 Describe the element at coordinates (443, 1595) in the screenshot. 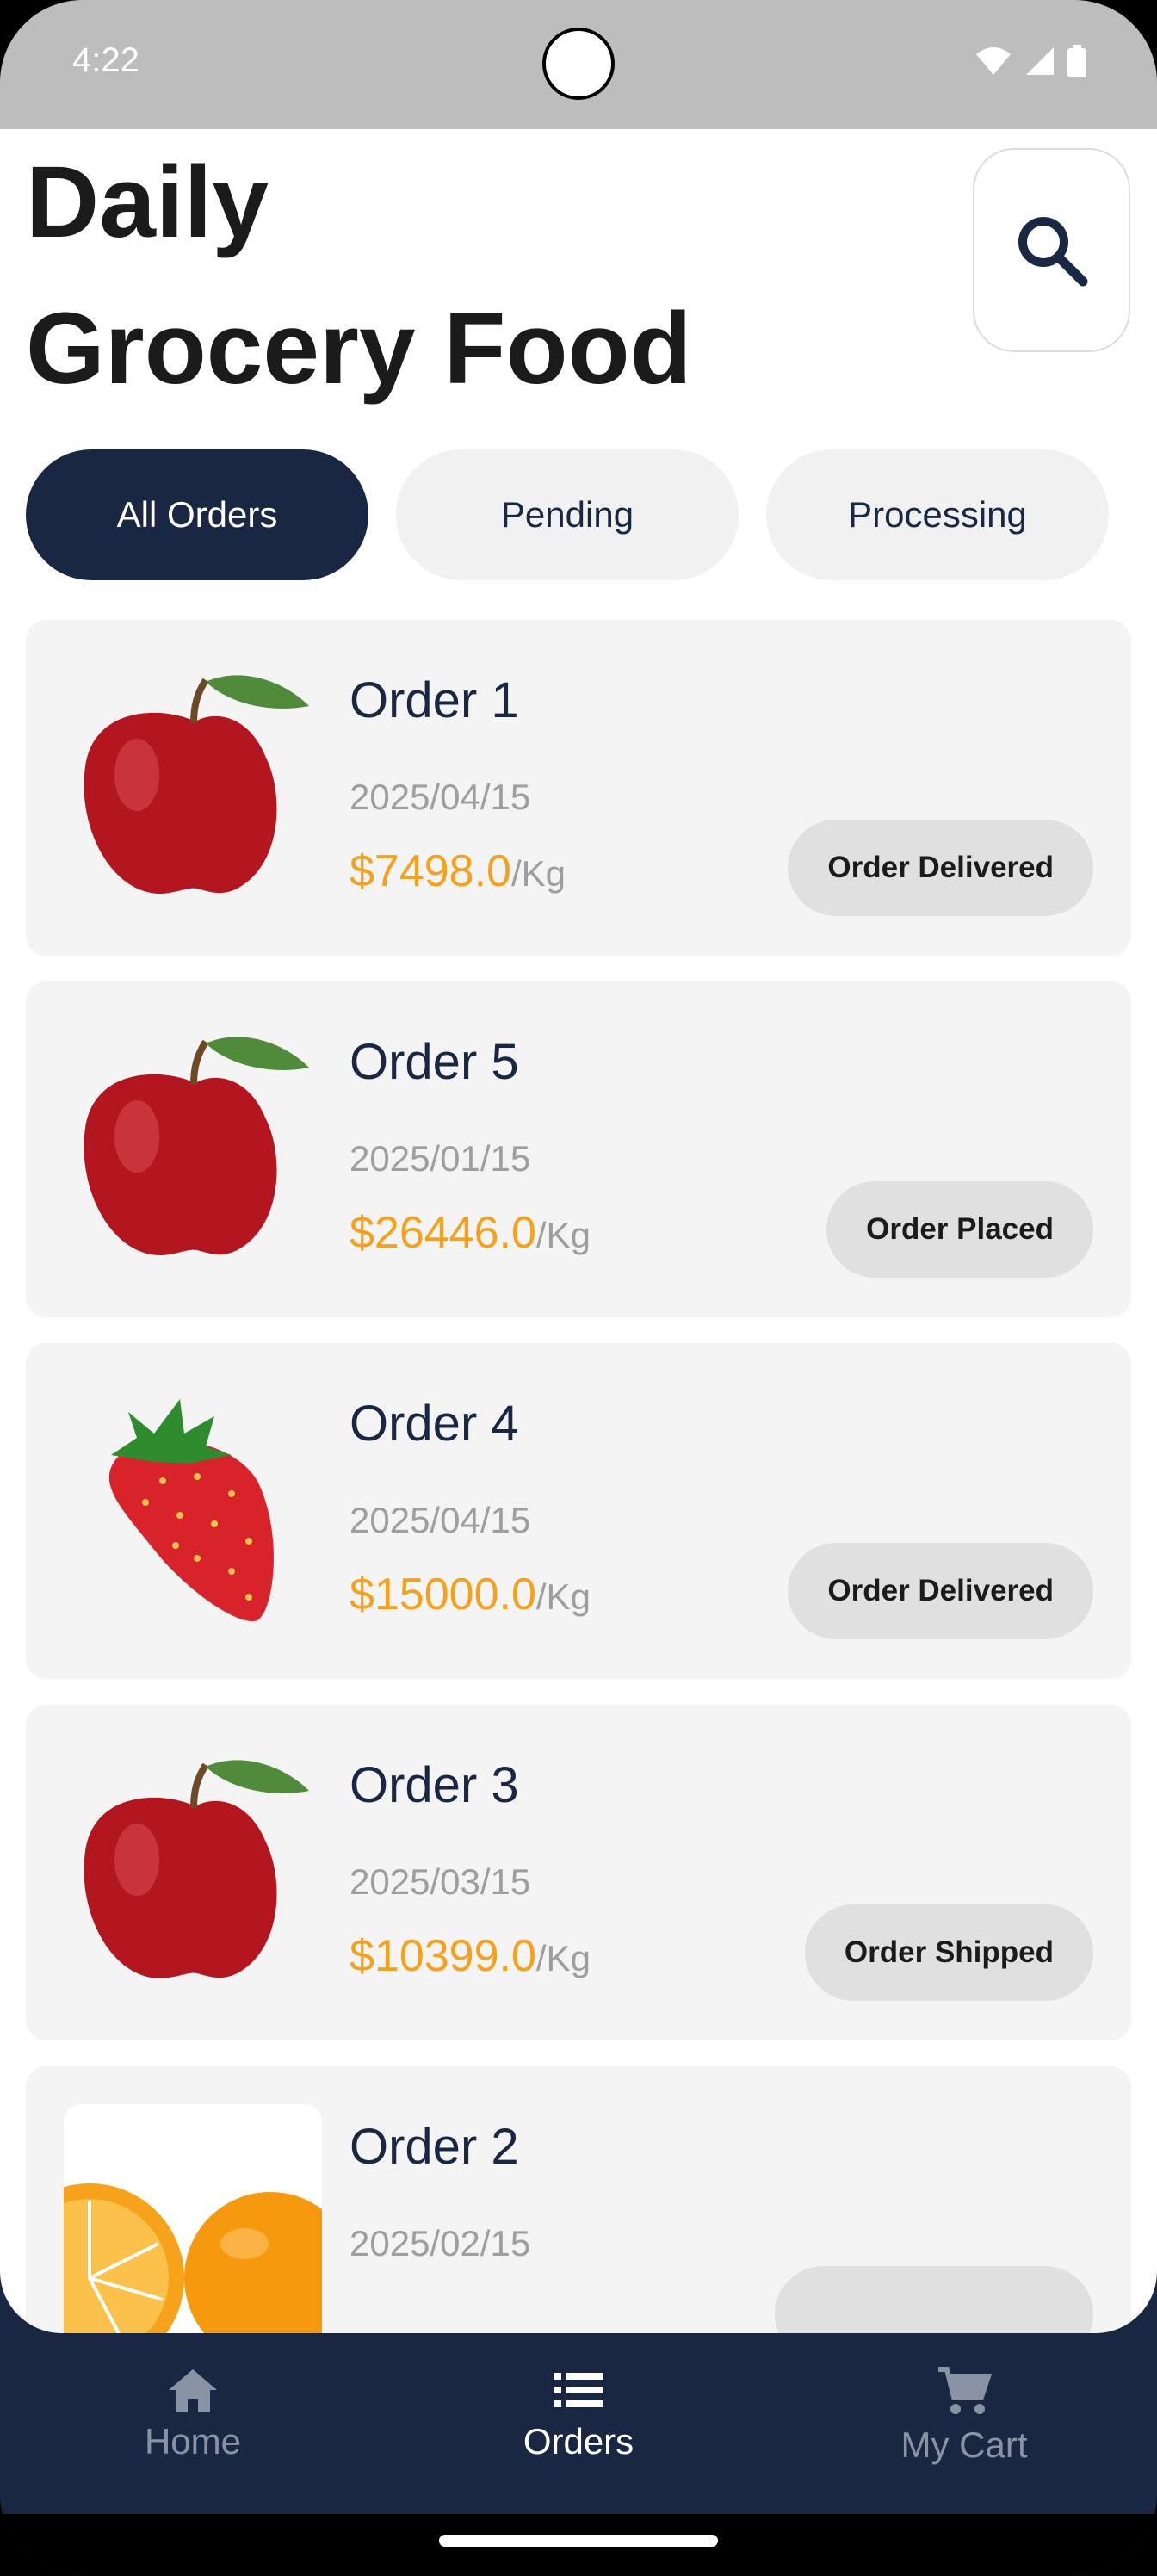

I see `price-value: $15000.0` at that location.